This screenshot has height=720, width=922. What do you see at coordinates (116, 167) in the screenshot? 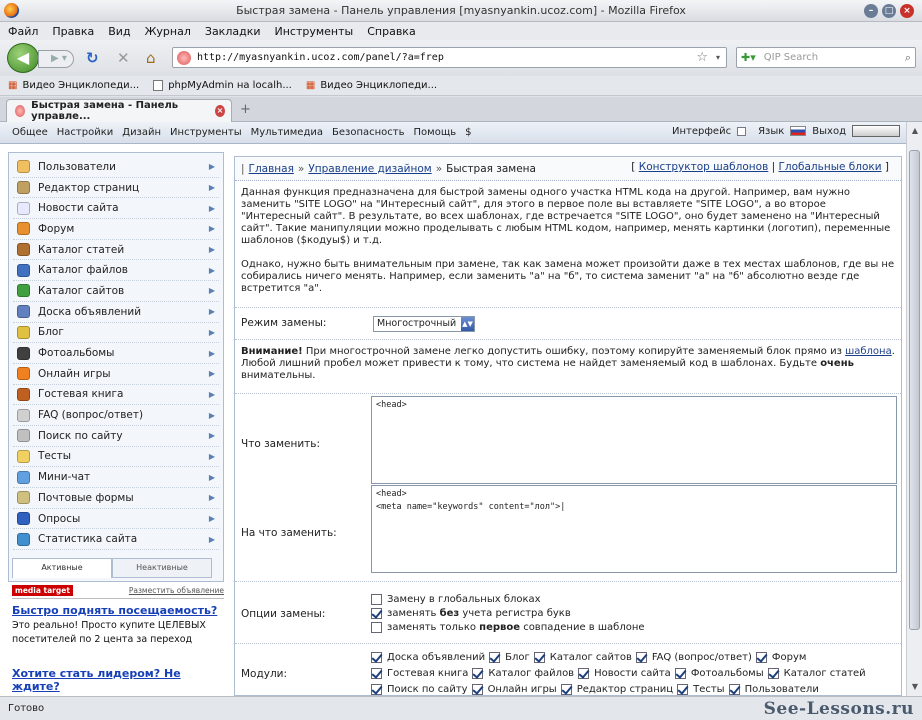
I see `sidebar-item: Пользователи ▶` at bounding box center [116, 167].